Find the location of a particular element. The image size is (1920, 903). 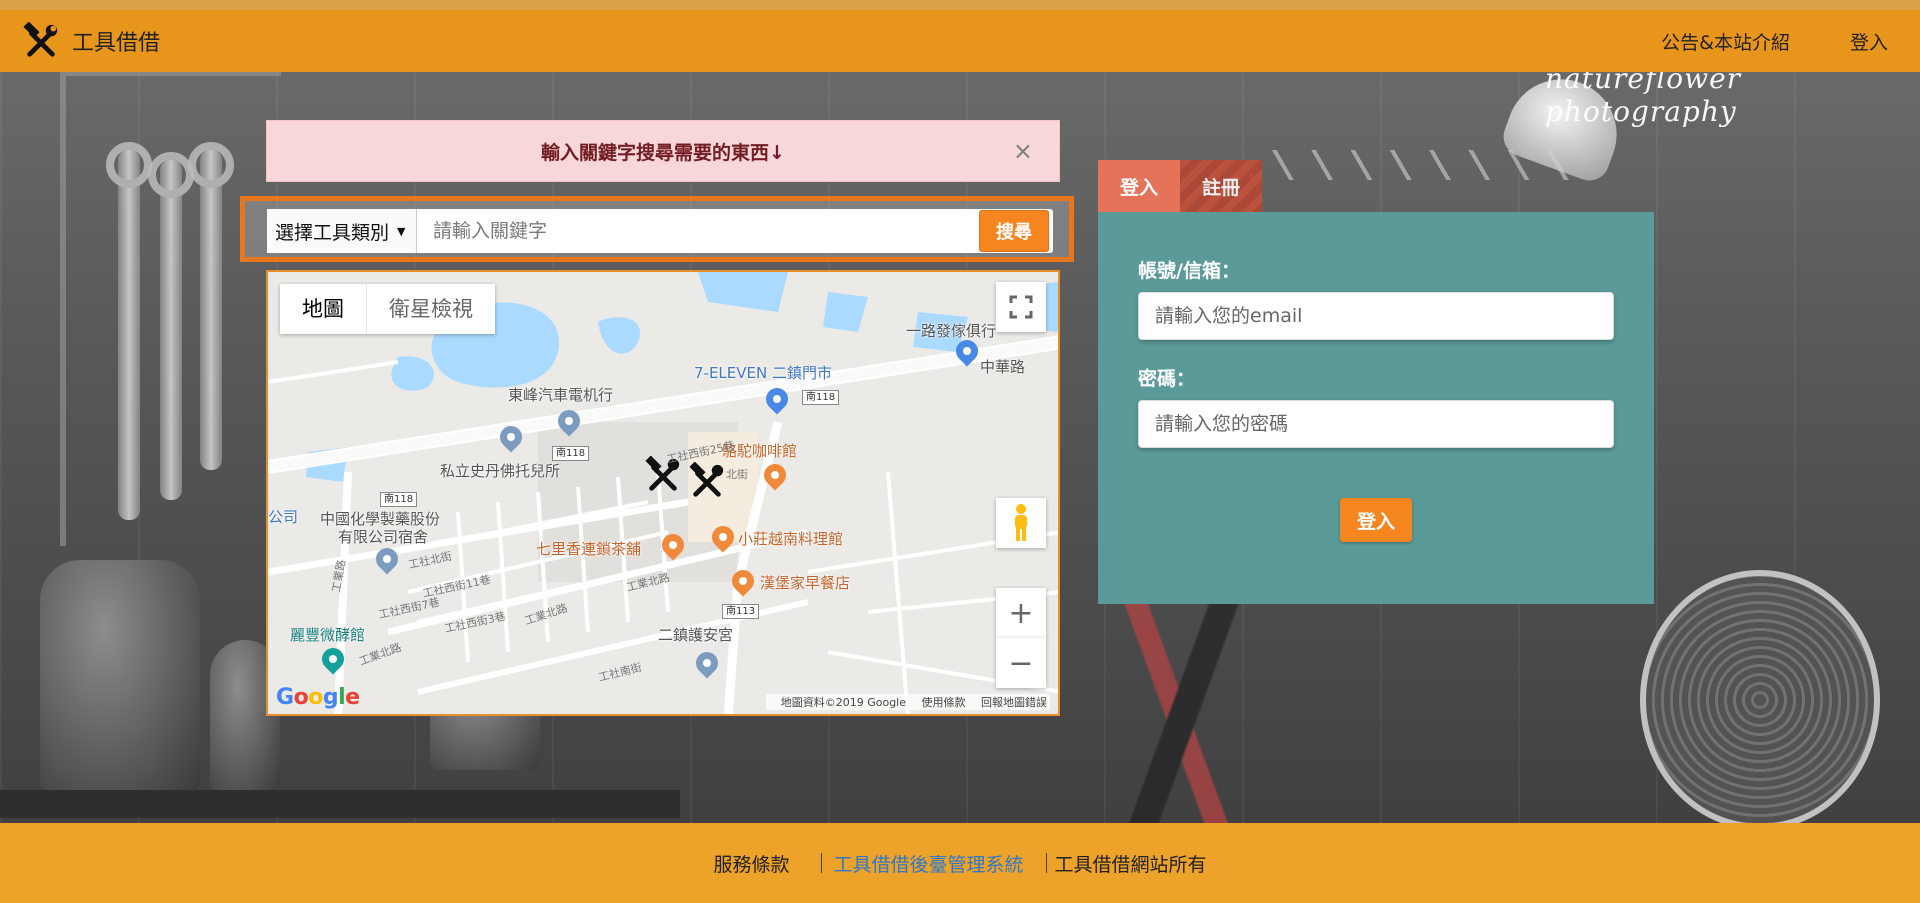

map-label: 私立史丹佛托兒所 is located at coordinates (500, 471).